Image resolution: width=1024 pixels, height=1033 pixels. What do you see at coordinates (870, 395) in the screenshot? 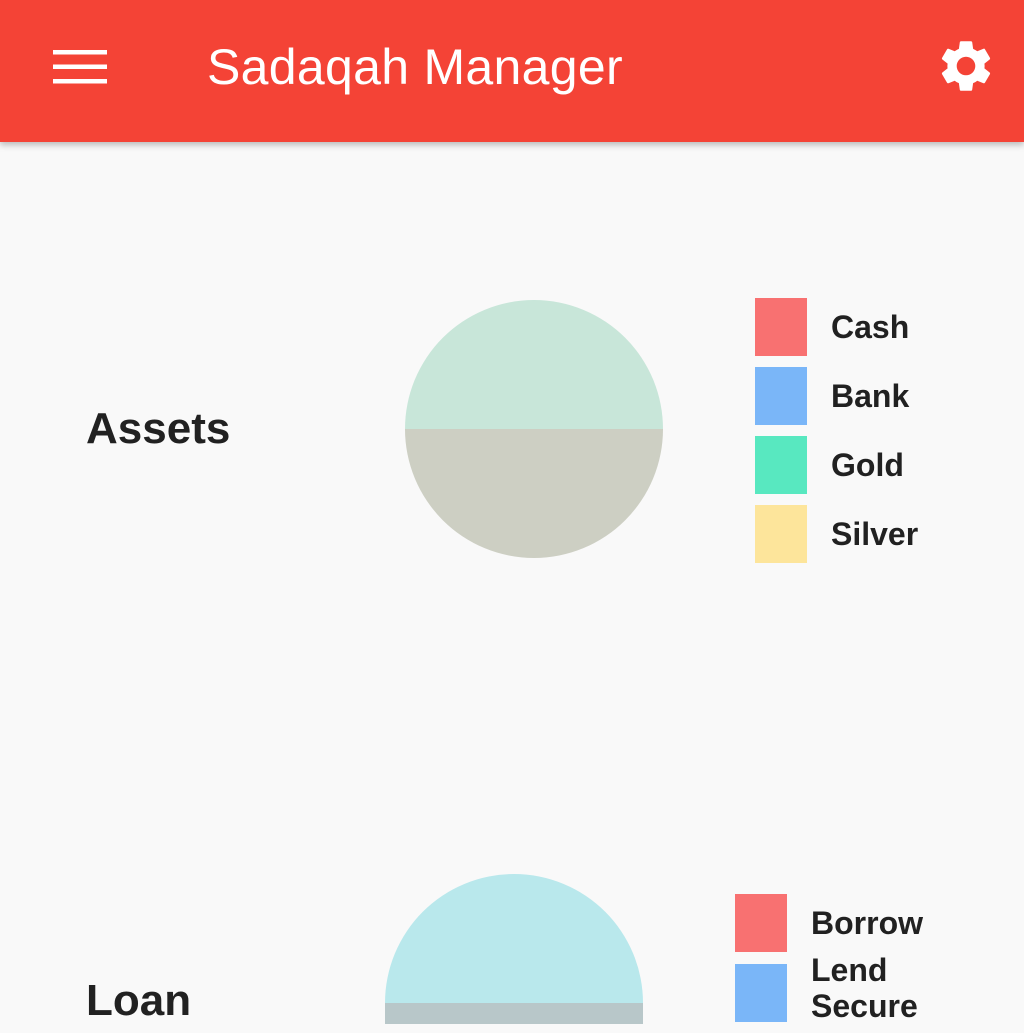
I see `legend-label-bank: Bank` at bounding box center [870, 395].